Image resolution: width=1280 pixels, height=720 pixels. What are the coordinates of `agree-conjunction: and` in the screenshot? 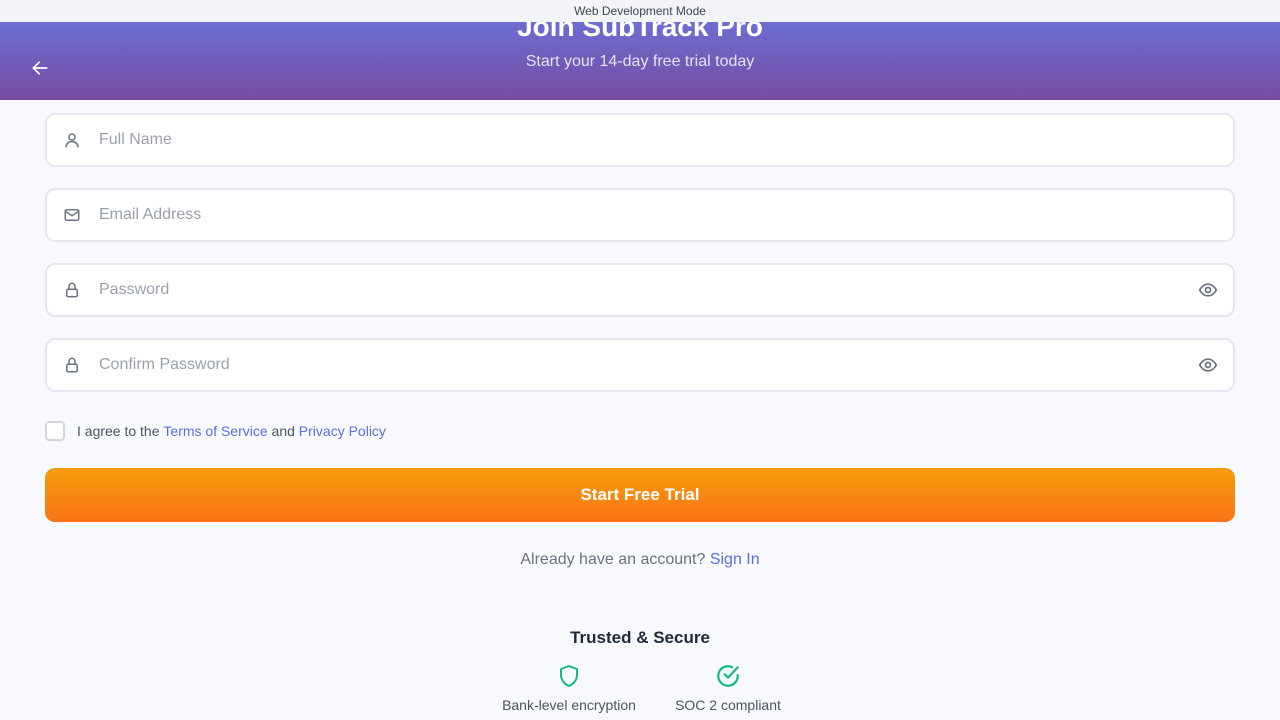 It's located at (283, 431).